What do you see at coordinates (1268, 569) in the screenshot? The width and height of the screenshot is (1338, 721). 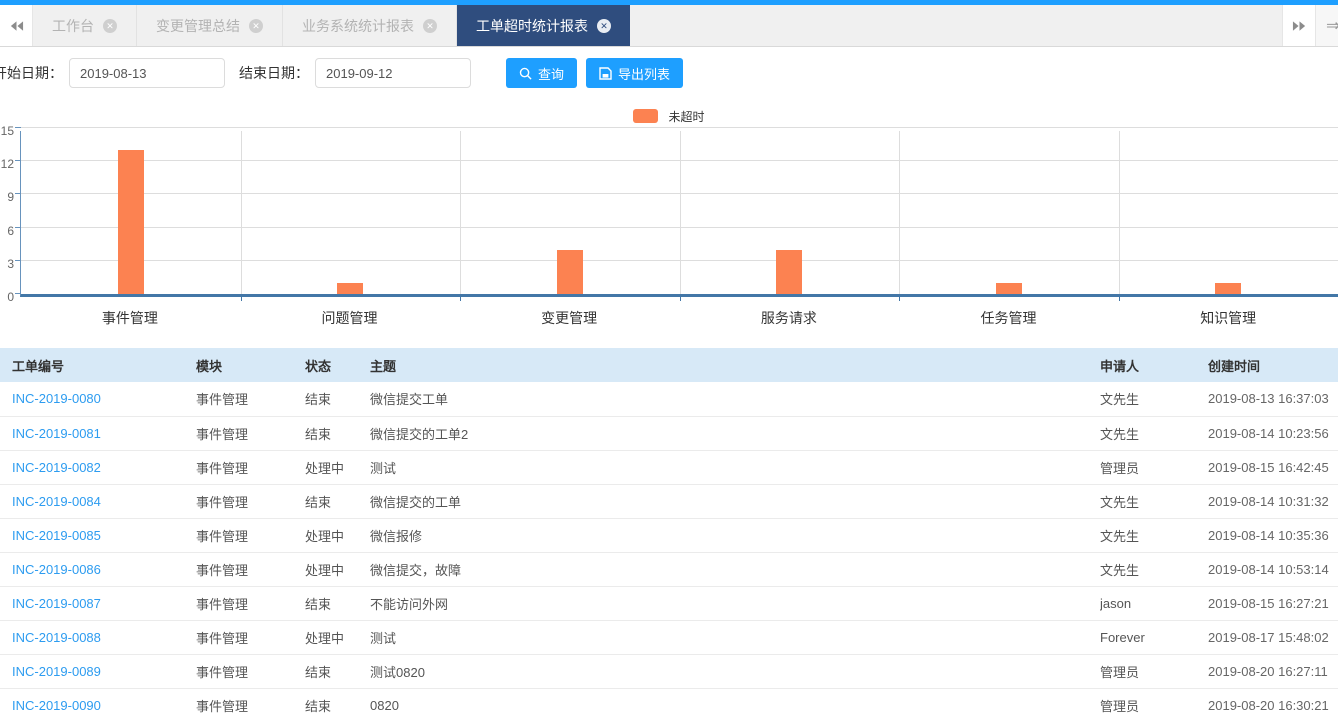 I see `created-cell: 2019-08-14 10:53:14` at bounding box center [1268, 569].